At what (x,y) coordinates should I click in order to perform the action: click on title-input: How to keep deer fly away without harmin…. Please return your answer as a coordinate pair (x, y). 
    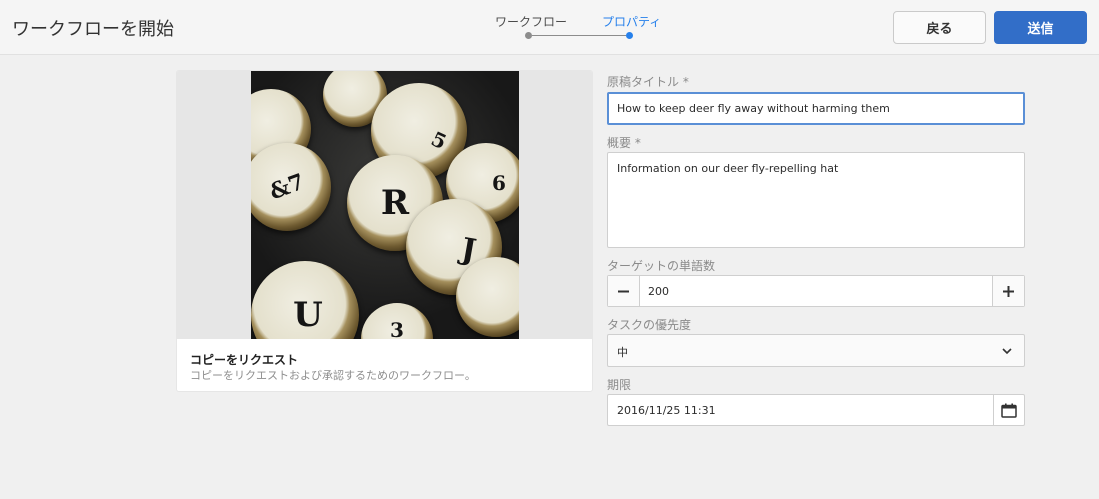
    Looking at the image, I should click on (816, 108).